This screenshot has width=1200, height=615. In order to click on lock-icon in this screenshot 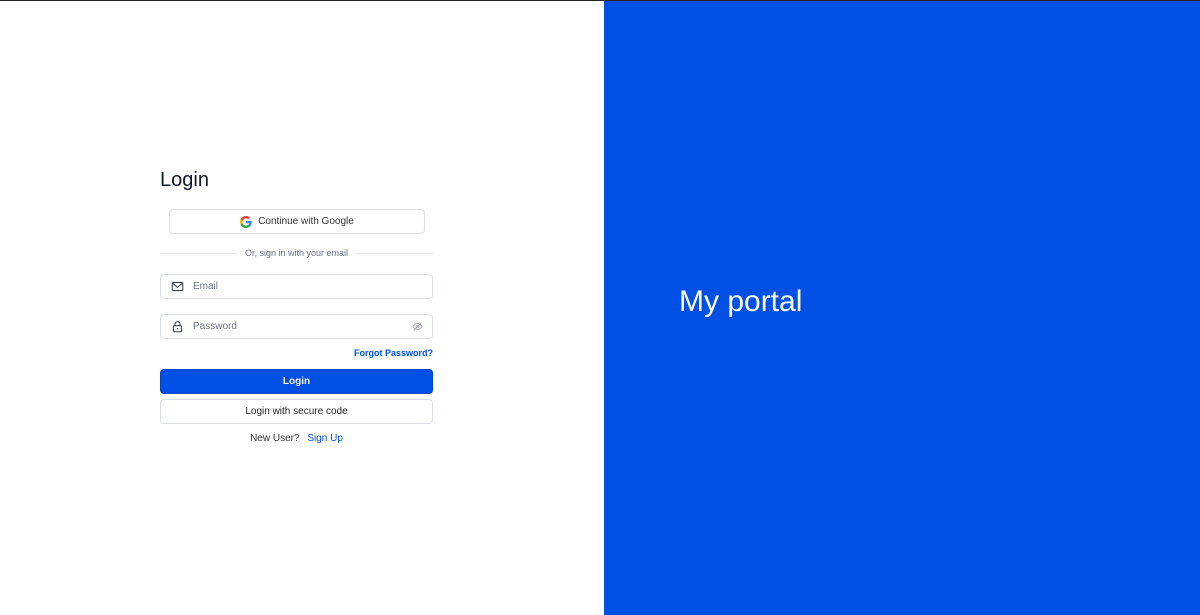, I will do `click(177, 327)`.